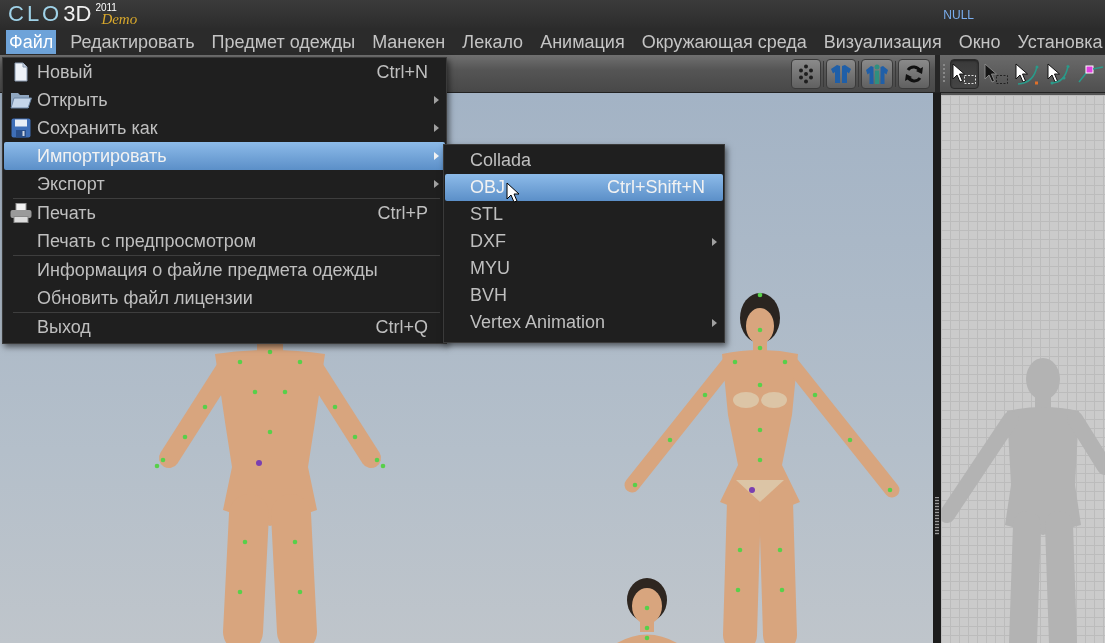 The width and height of the screenshot is (1105, 643). What do you see at coordinates (584, 214) in the screenshot?
I see `menu-item: STL` at bounding box center [584, 214].